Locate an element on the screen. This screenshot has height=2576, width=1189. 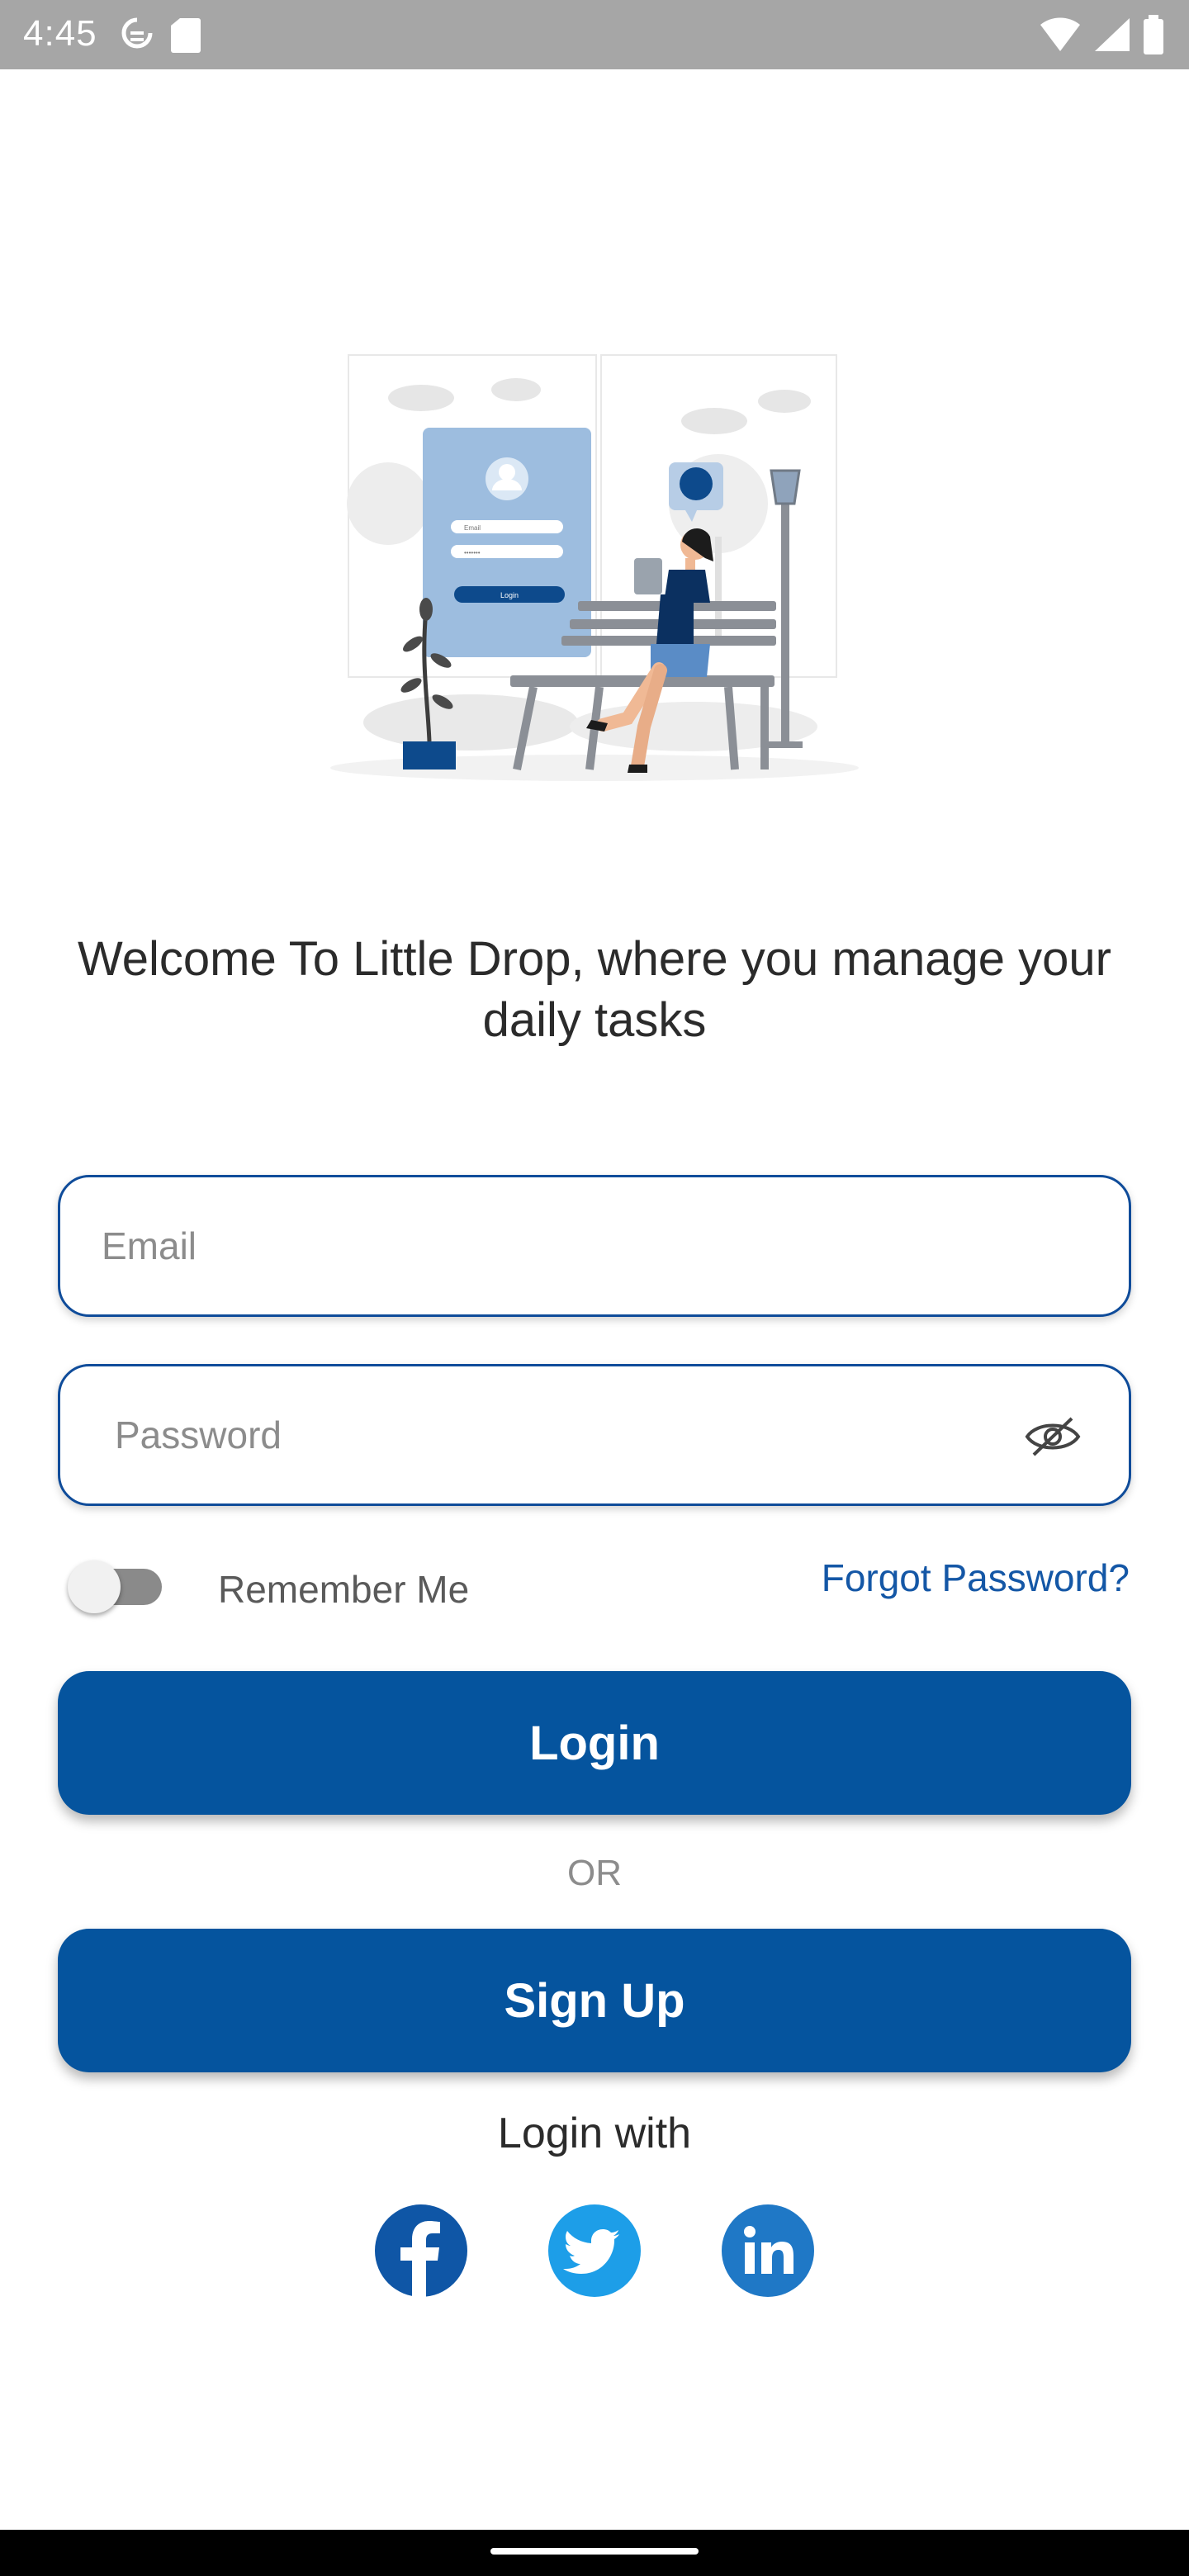
sd-card-icon is located at coordinates (186, 35).